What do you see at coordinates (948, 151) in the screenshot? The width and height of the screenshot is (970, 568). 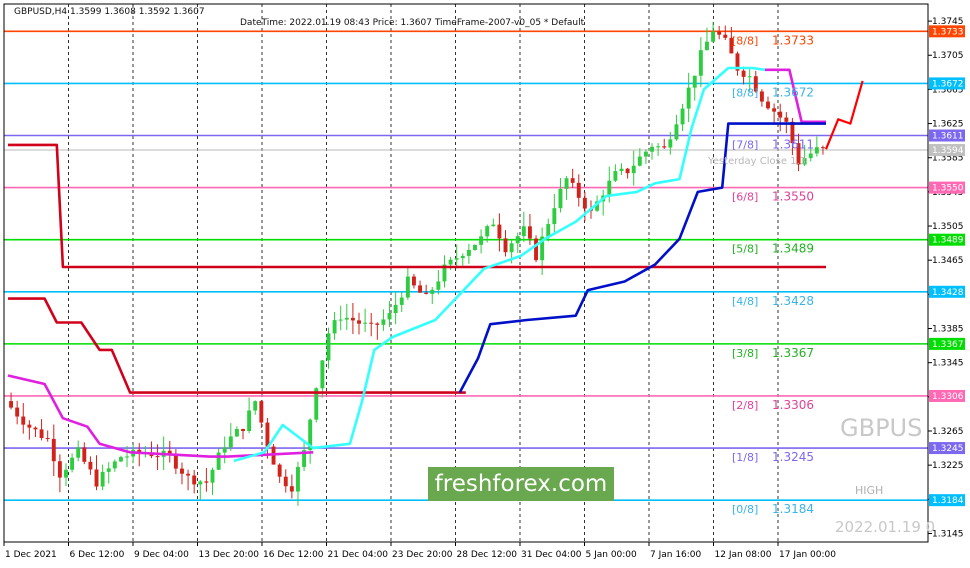 I see `current-price-label: 1.3594` at bounding box center [948, 151].